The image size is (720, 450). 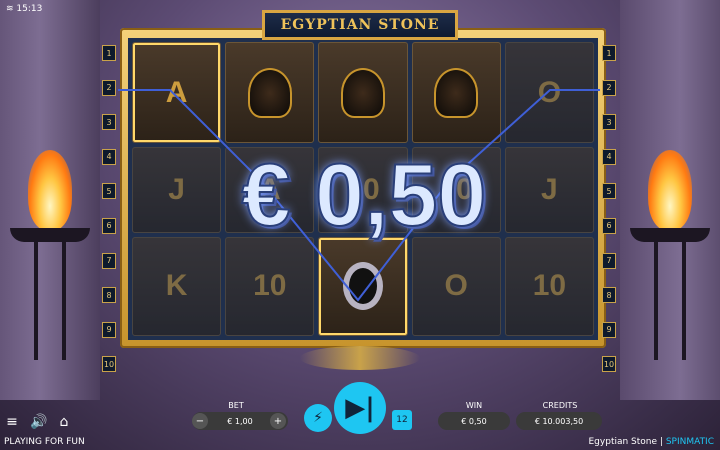 I want to click on turbo-button: ⚡, so click(x=318, y=418).